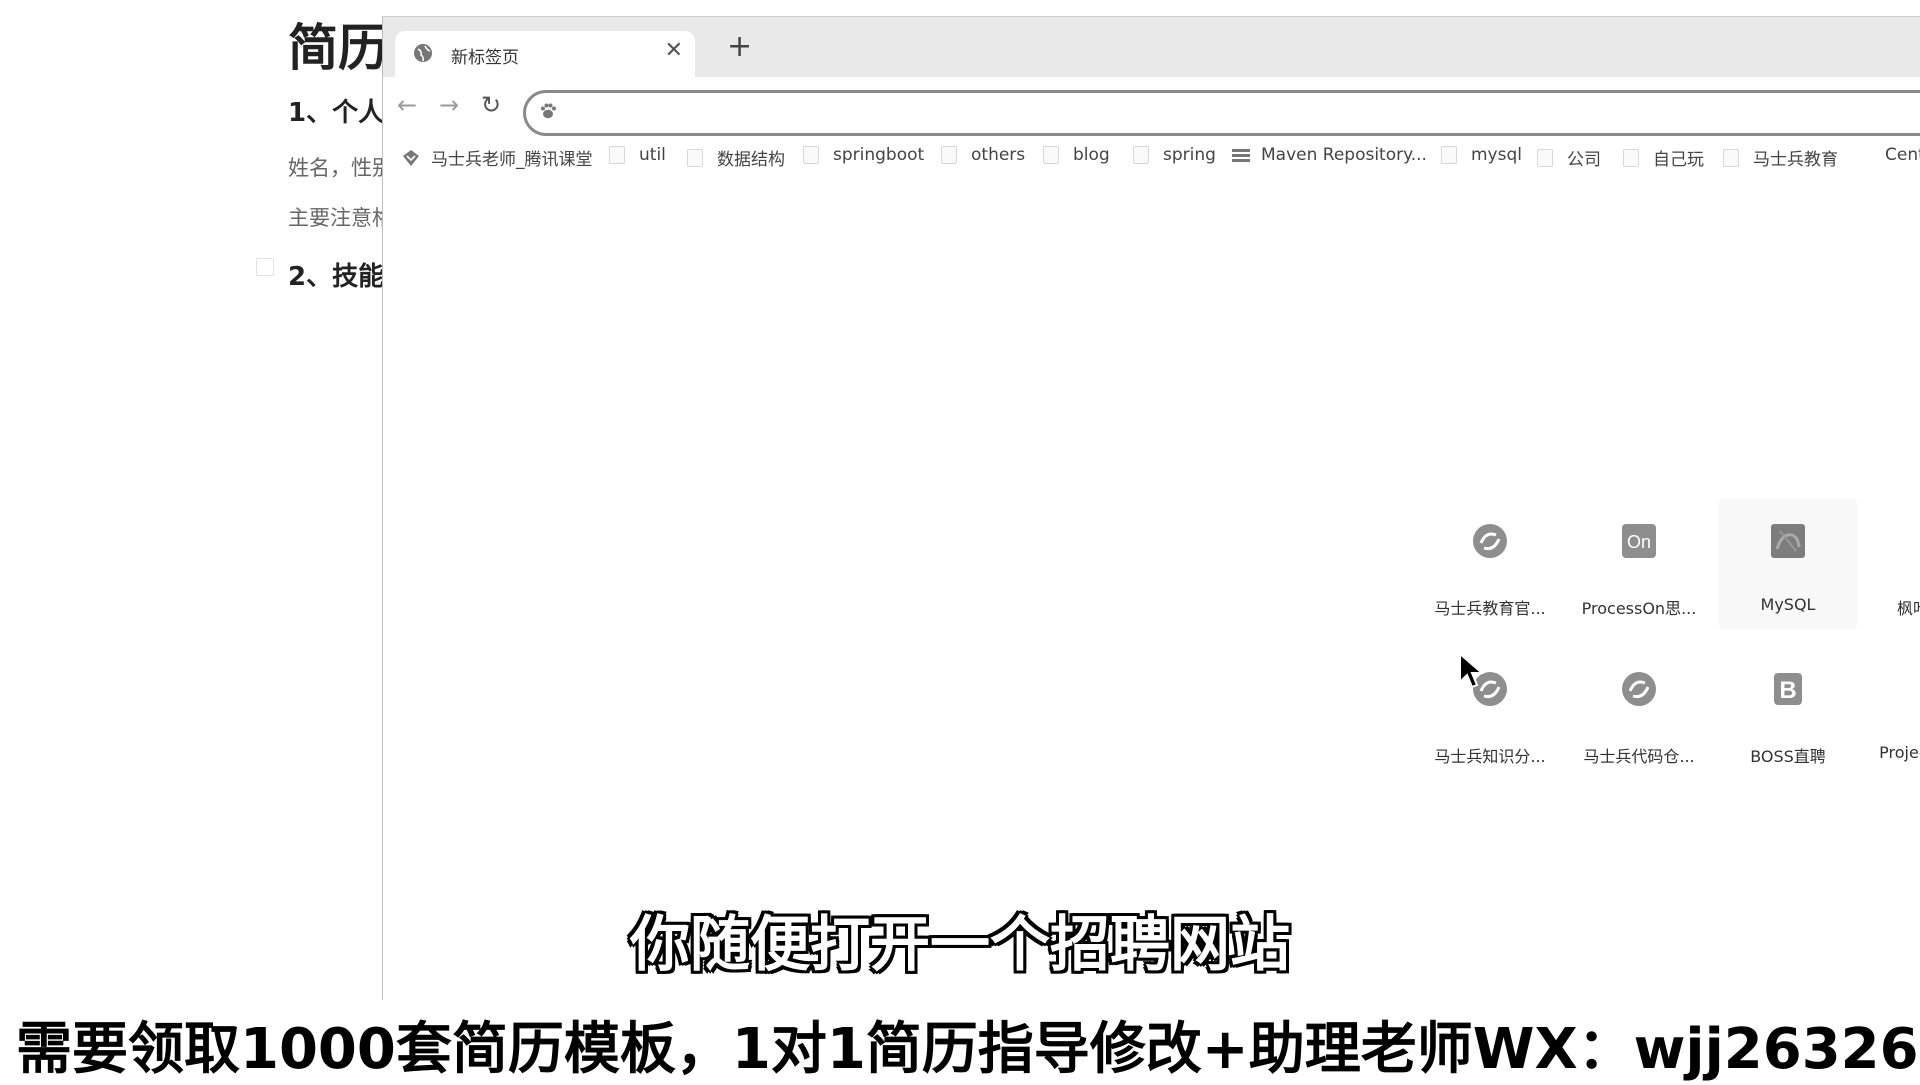  I want to click on bookmark-folder: springboot, so click(863, 155).